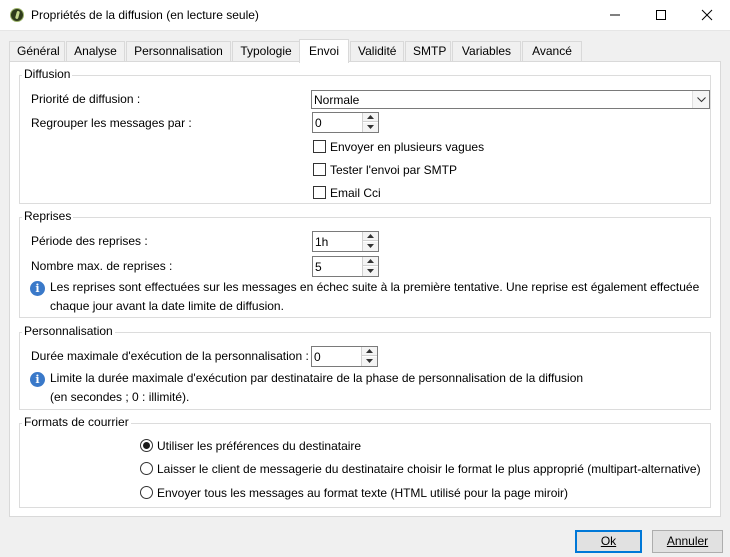 Image resolution: width=730 pixels, height=557 pixels. I want to click on ok-button-label: Ok, so click(608, 541).